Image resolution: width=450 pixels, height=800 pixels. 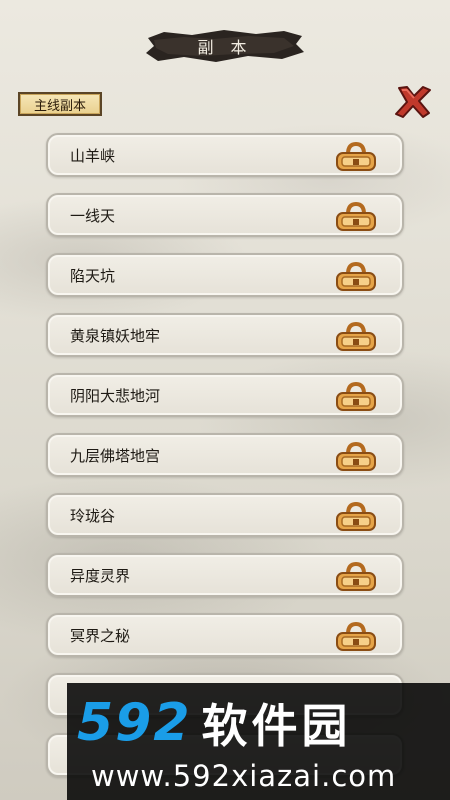 What do you see at coordinates (225, 395) in the screenshot?
I see `dungeon-row: 阴阳大悲地河` at bounding box center [225, 395].